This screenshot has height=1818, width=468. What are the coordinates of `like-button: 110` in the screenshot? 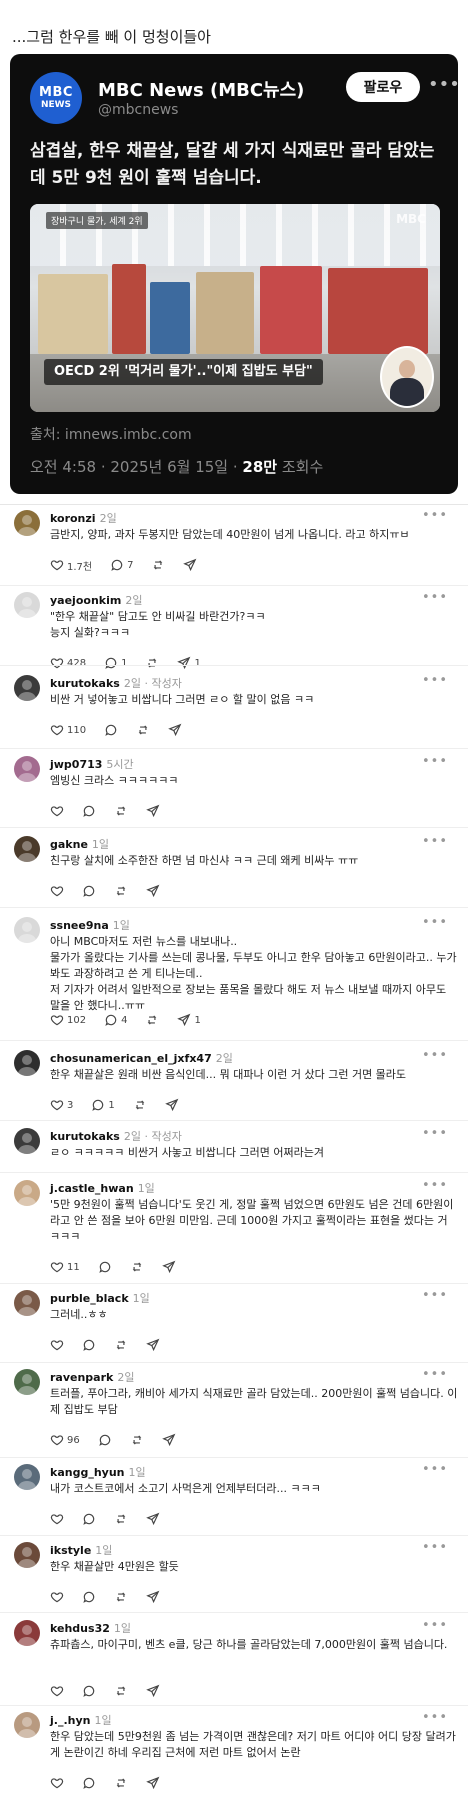 It's located at (68, 730).